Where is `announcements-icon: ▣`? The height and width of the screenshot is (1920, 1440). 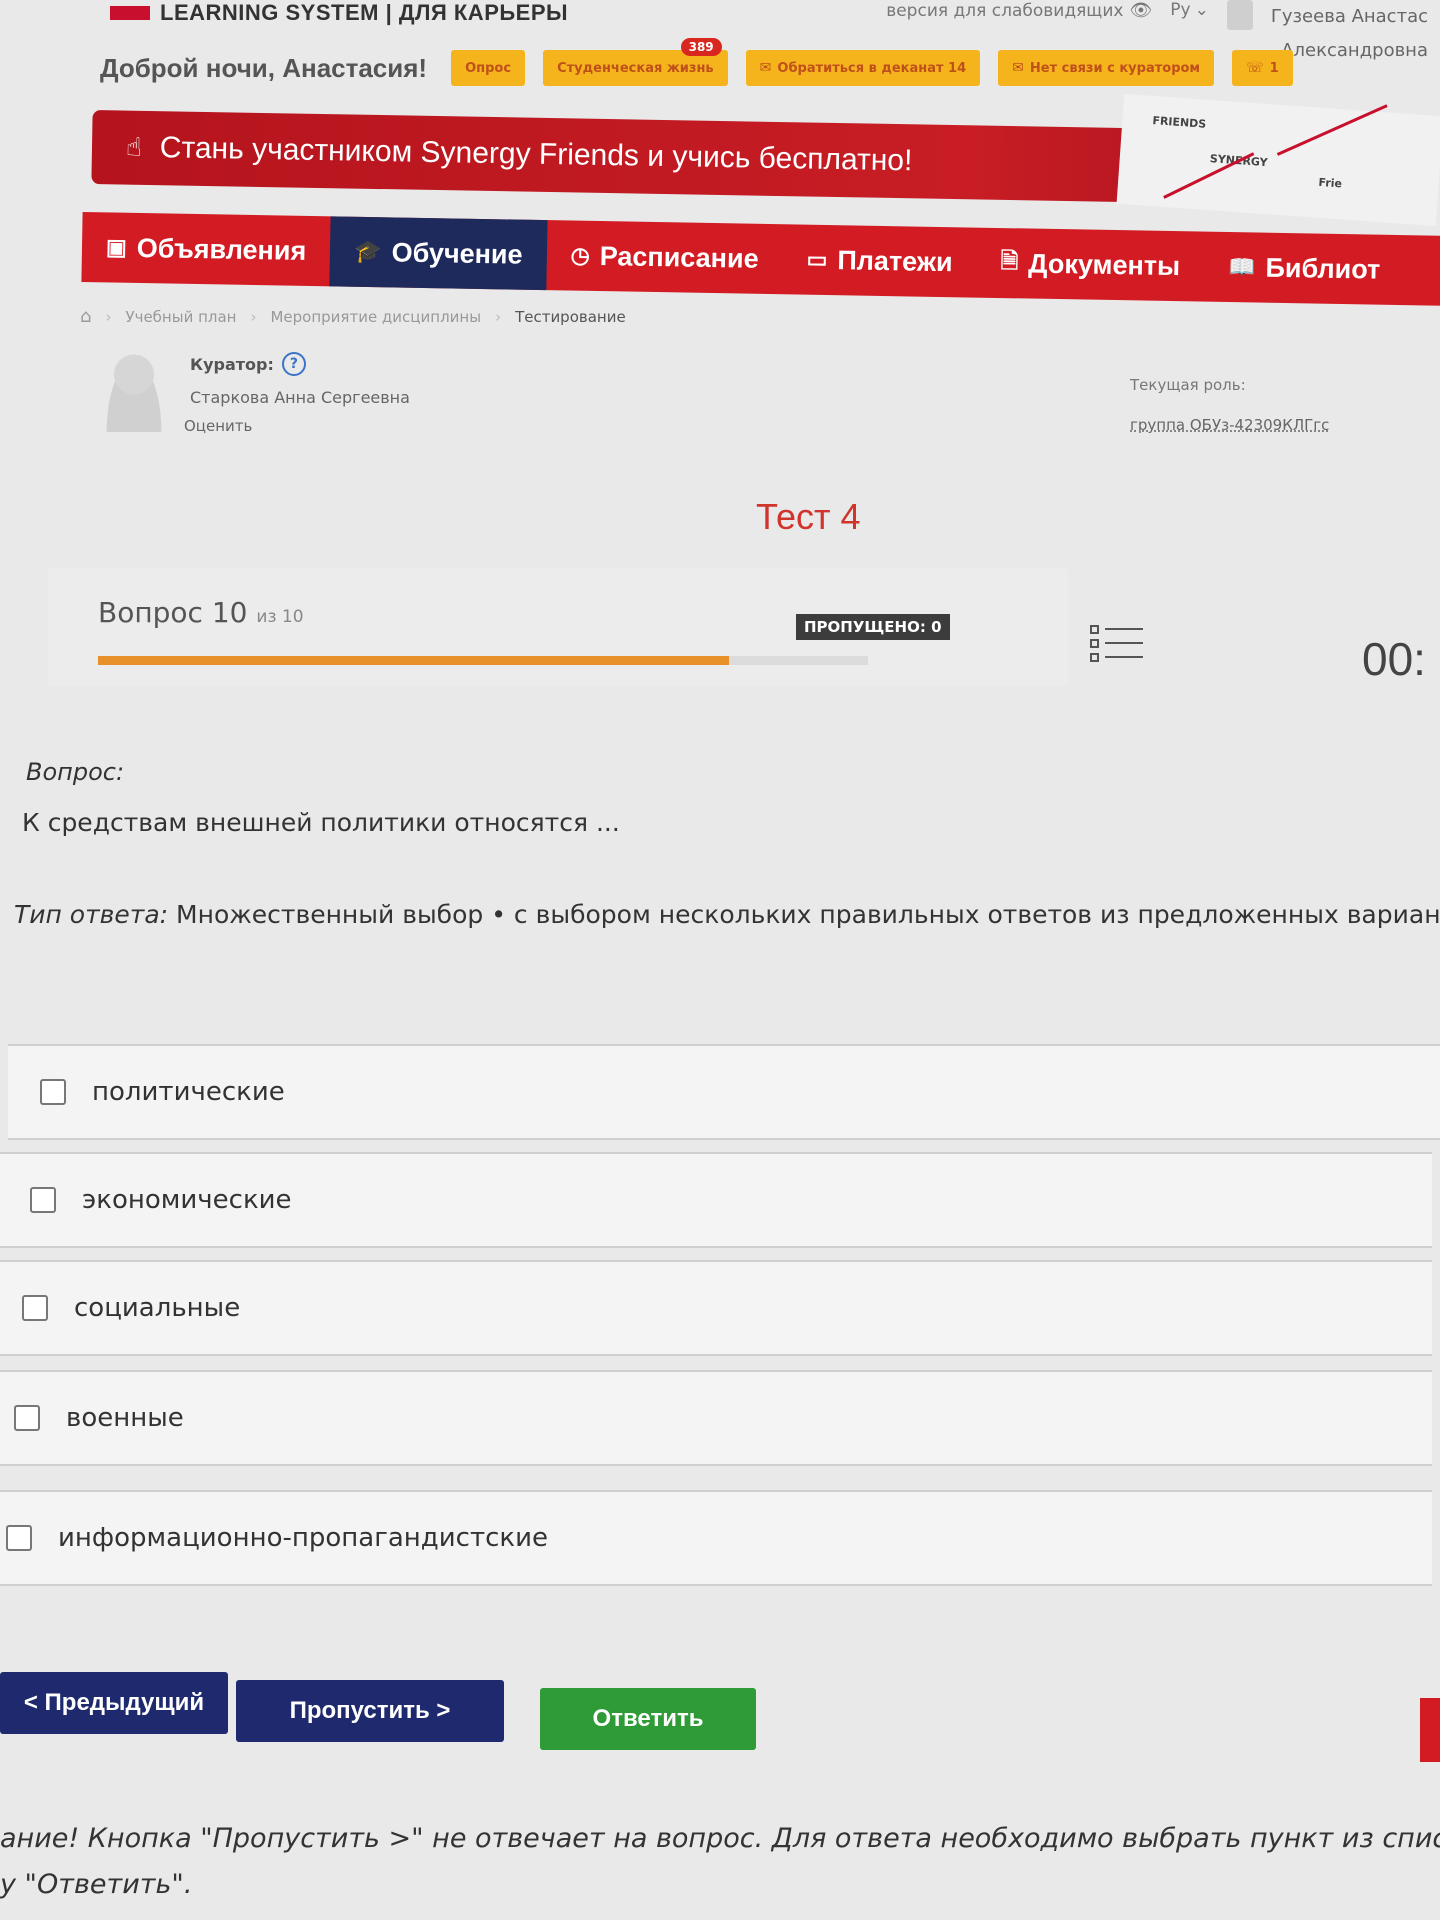 announcements-icon: ▣ is located at coordinates (116, 247).